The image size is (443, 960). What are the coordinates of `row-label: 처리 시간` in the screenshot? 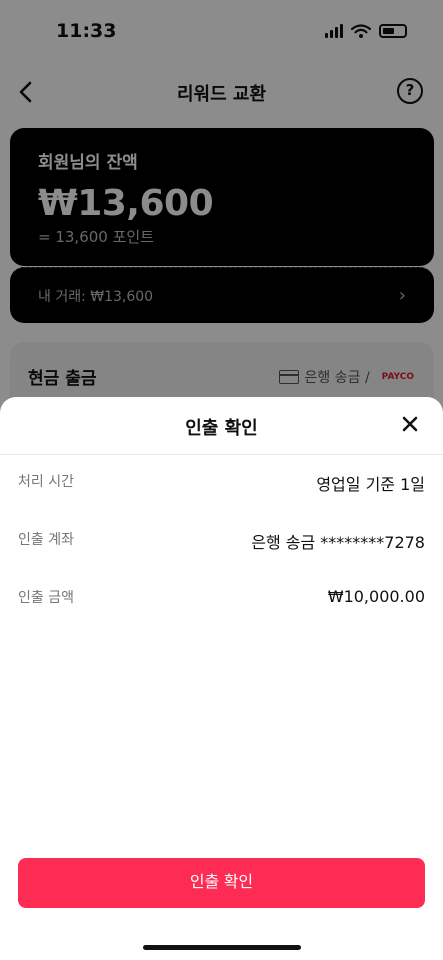 It's located at (46, 482).